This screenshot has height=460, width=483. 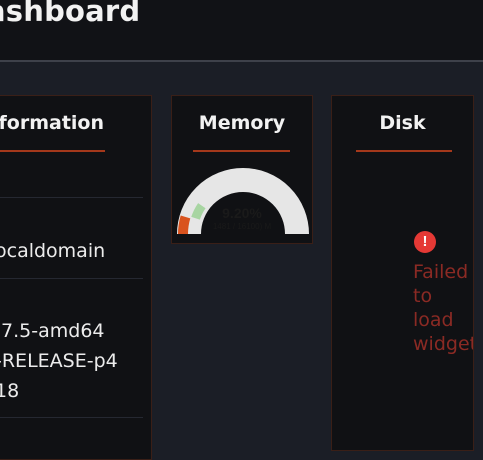 I want to click on info-hostname-value: ocaldomain, so click(x=53, y=251).